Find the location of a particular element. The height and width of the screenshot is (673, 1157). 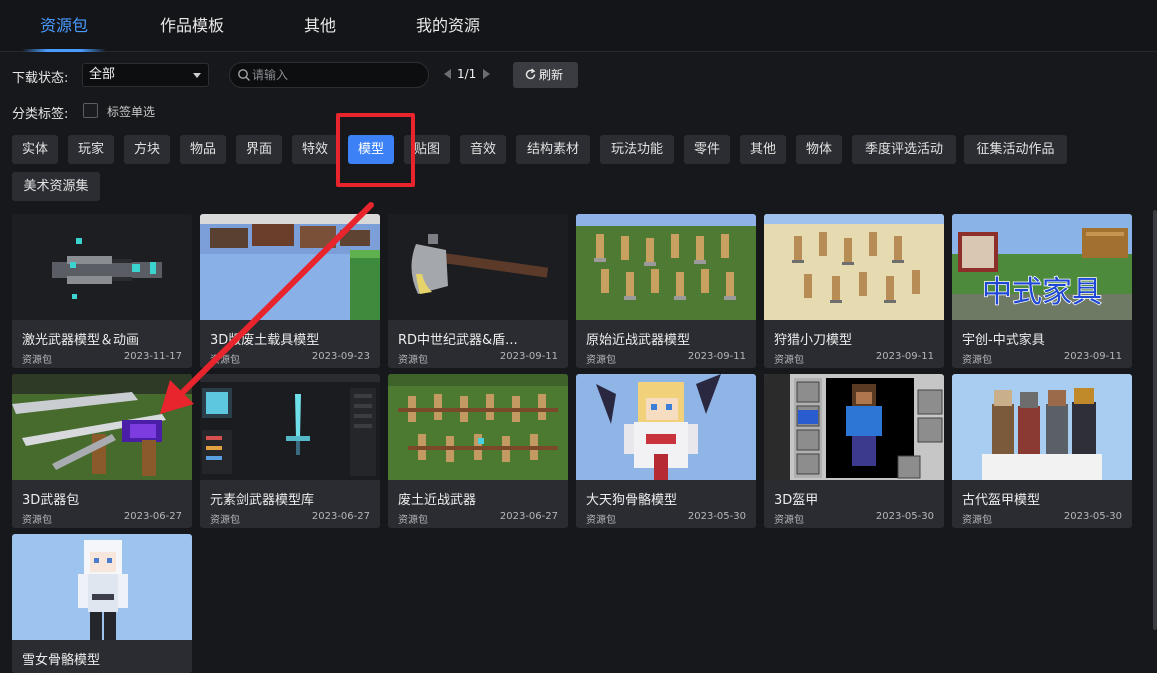

resource-card: 大天狗骨骼模型 资源包 2023-05-30 is located at coordinates (666, 451).